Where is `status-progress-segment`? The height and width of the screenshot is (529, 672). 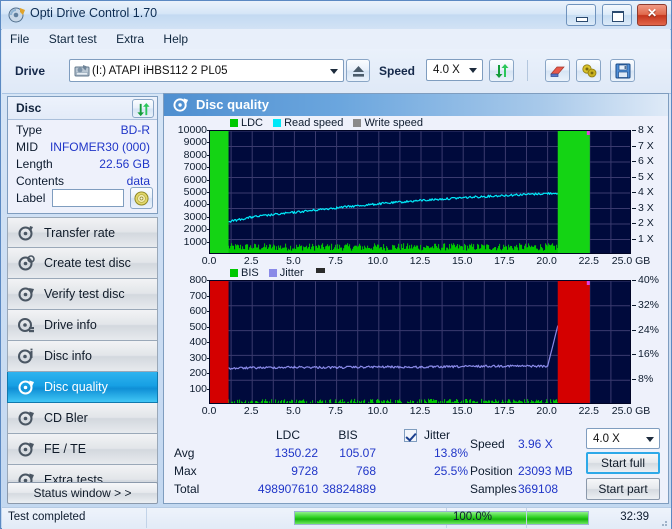
status-progress-segment is located at coordinates (368, 518).